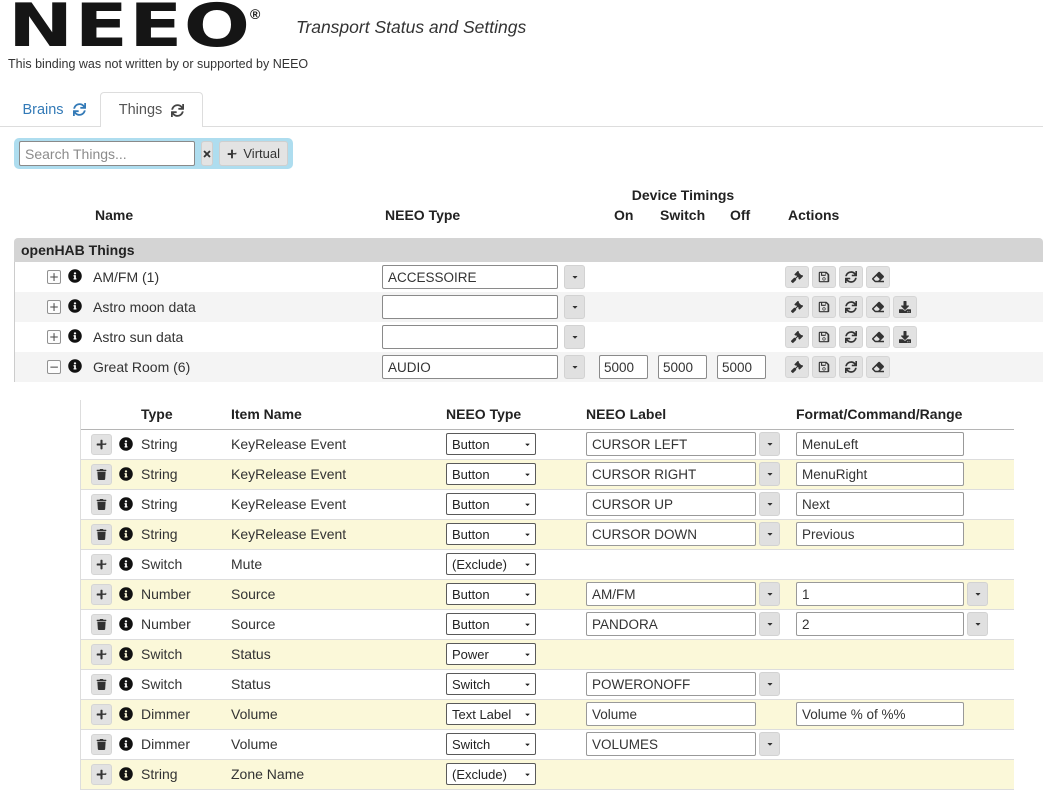 The image size is (1043, 792). I want to click on neeo-type-select: Power, so click(491, 654).